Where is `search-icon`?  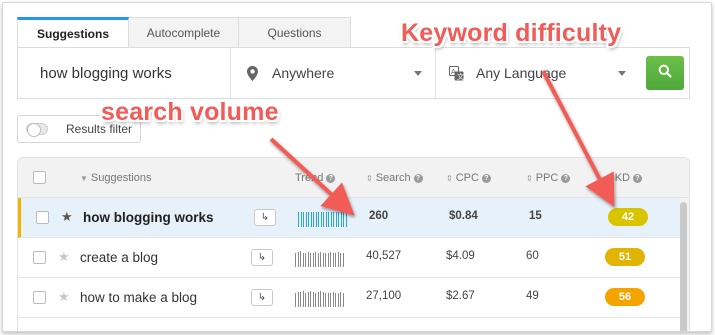 search-icon is located at coordinates (665, 73).